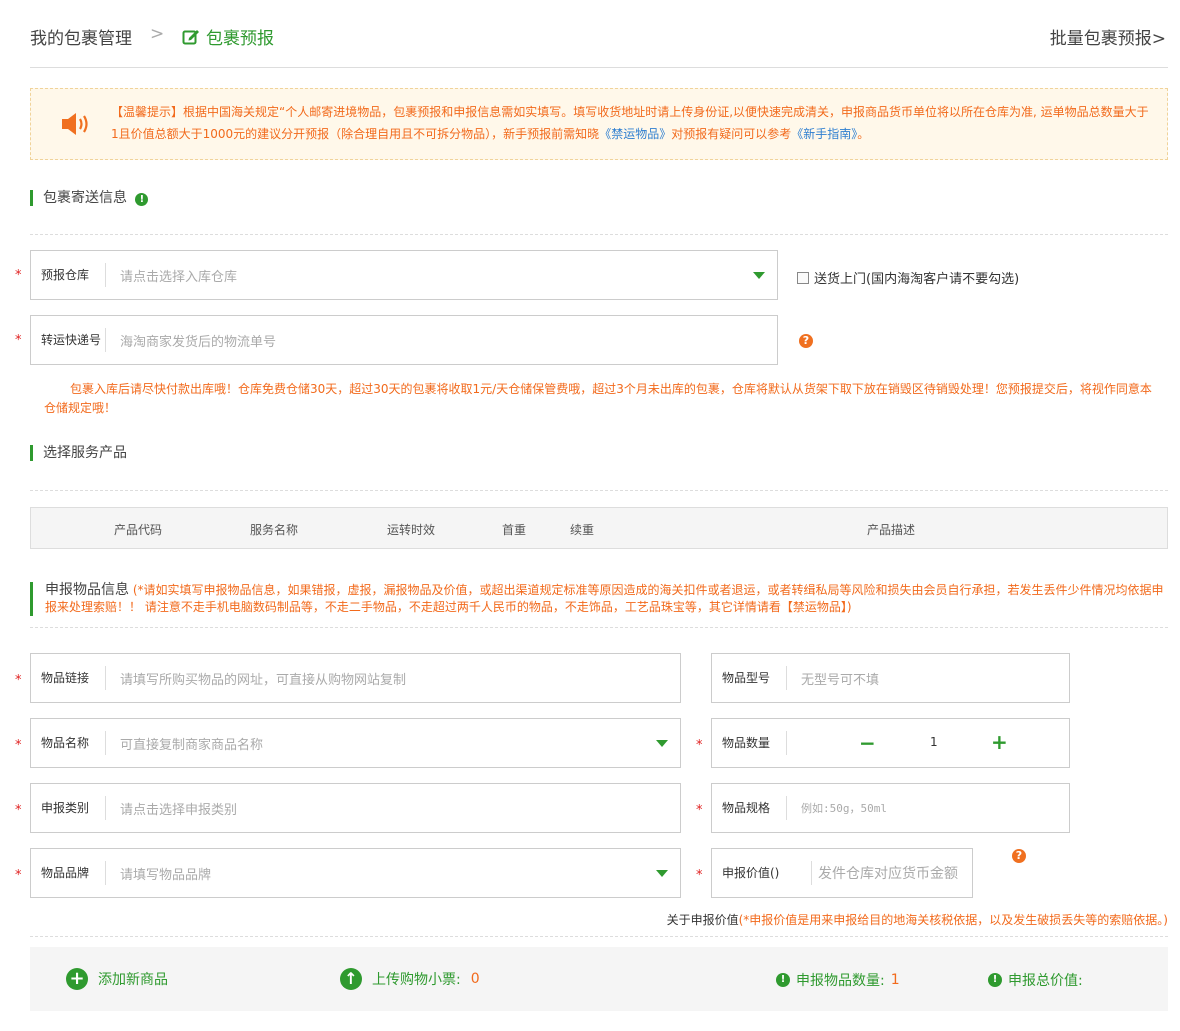 This screenshot has width=1180, height=1031. What do you see at coordinates (404, 275) in the screenshot?
I see `warehouse-select: 预报仓库 请点击选择入库仓库` at bounding box center [404, 275].